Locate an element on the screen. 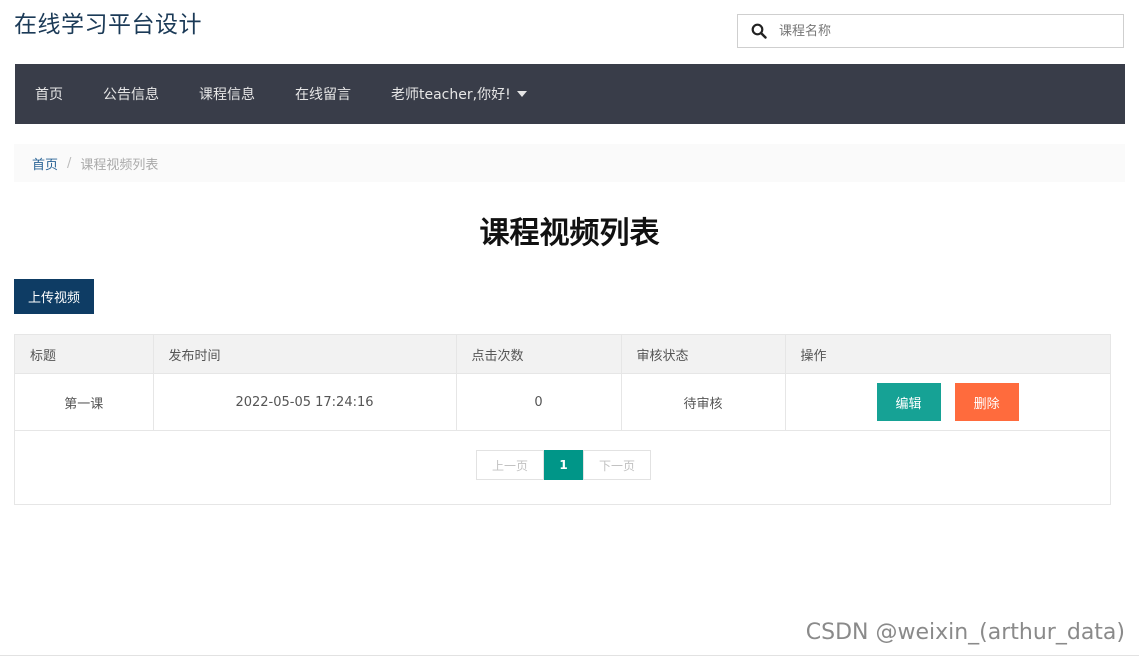 The height and width of the screenshot is (657, 1139). main-navbar: 首页 公告信息 课程信息 在线留言 老师teacher,你好! is located at coordinates (570, 94).